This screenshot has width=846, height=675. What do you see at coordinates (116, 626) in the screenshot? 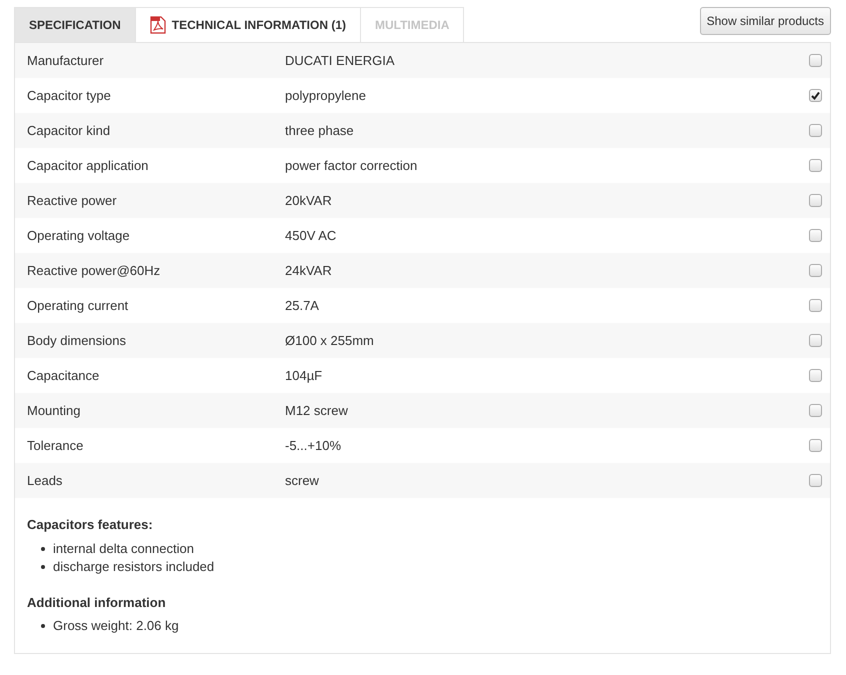
I see `list-item: Gross weight: 2.06 kg` at bounding box center [116, 626].